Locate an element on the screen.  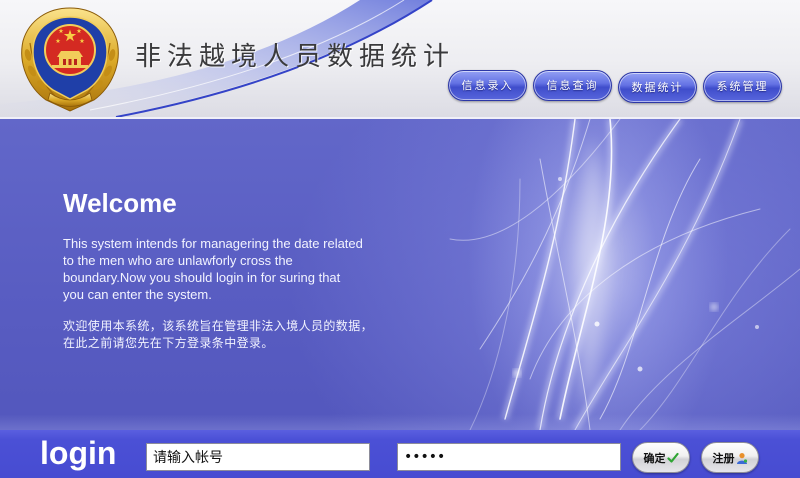
register-button: 注册 is located at coordinates (730, 457).